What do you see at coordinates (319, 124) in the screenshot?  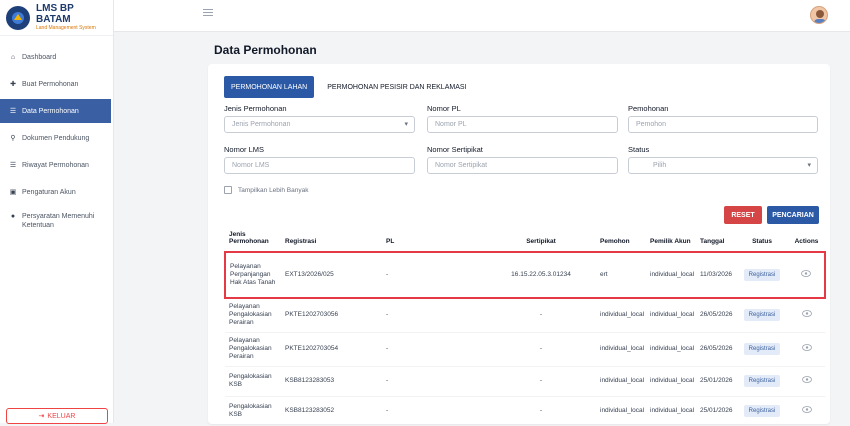 I see `jenis-permohonan-select: Jenis Permohonan ▾` at bounding box center [319, 124].